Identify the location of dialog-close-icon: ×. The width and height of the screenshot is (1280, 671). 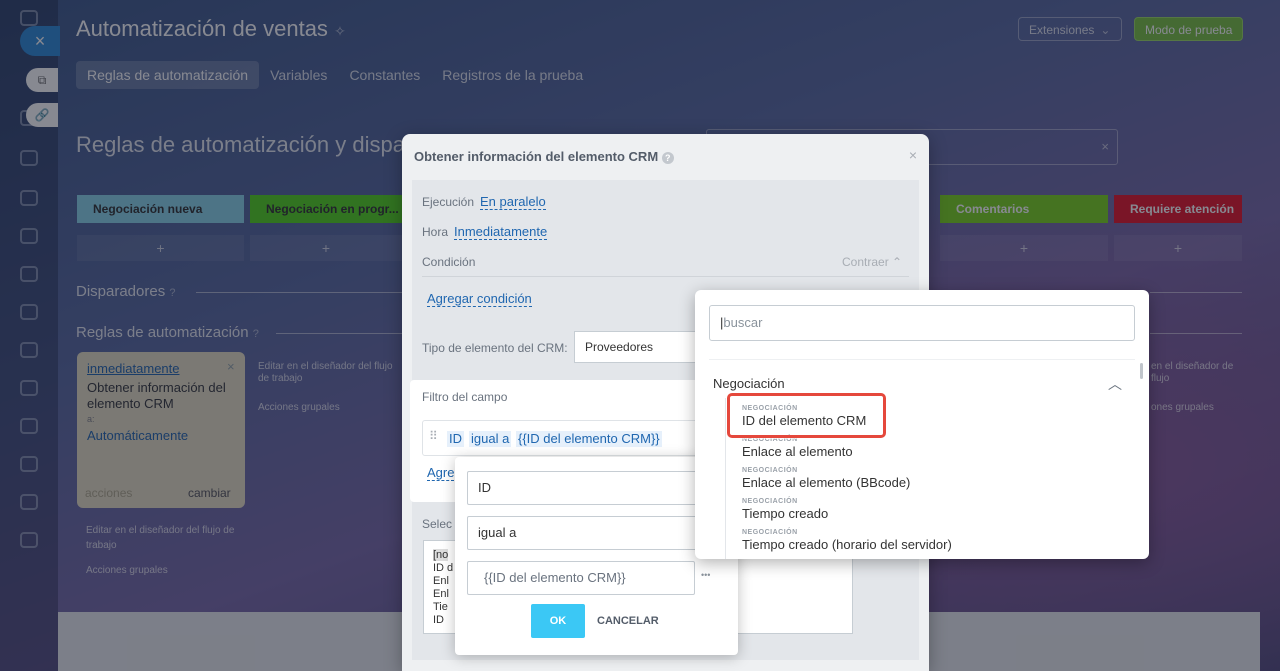
(913, 155).